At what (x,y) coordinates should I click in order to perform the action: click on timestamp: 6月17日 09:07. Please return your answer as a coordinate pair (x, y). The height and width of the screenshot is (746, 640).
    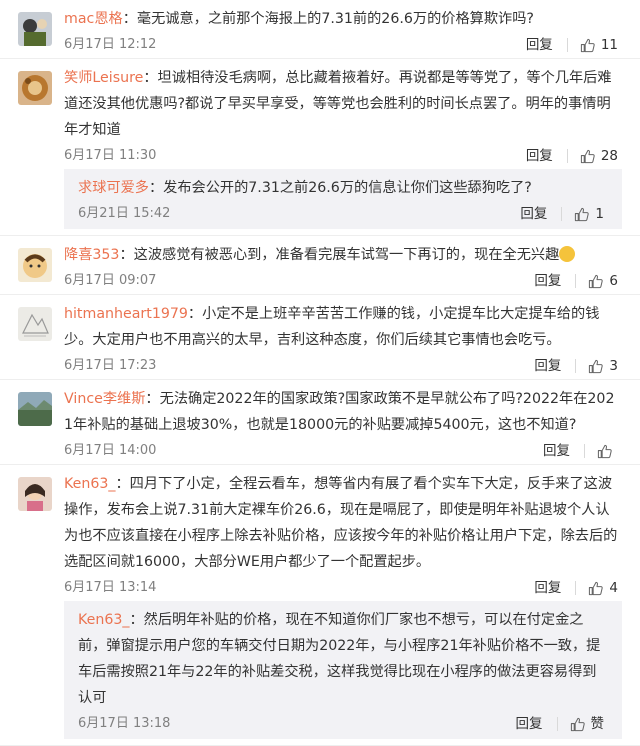
    Looking at the image, I should click on (110, 280).